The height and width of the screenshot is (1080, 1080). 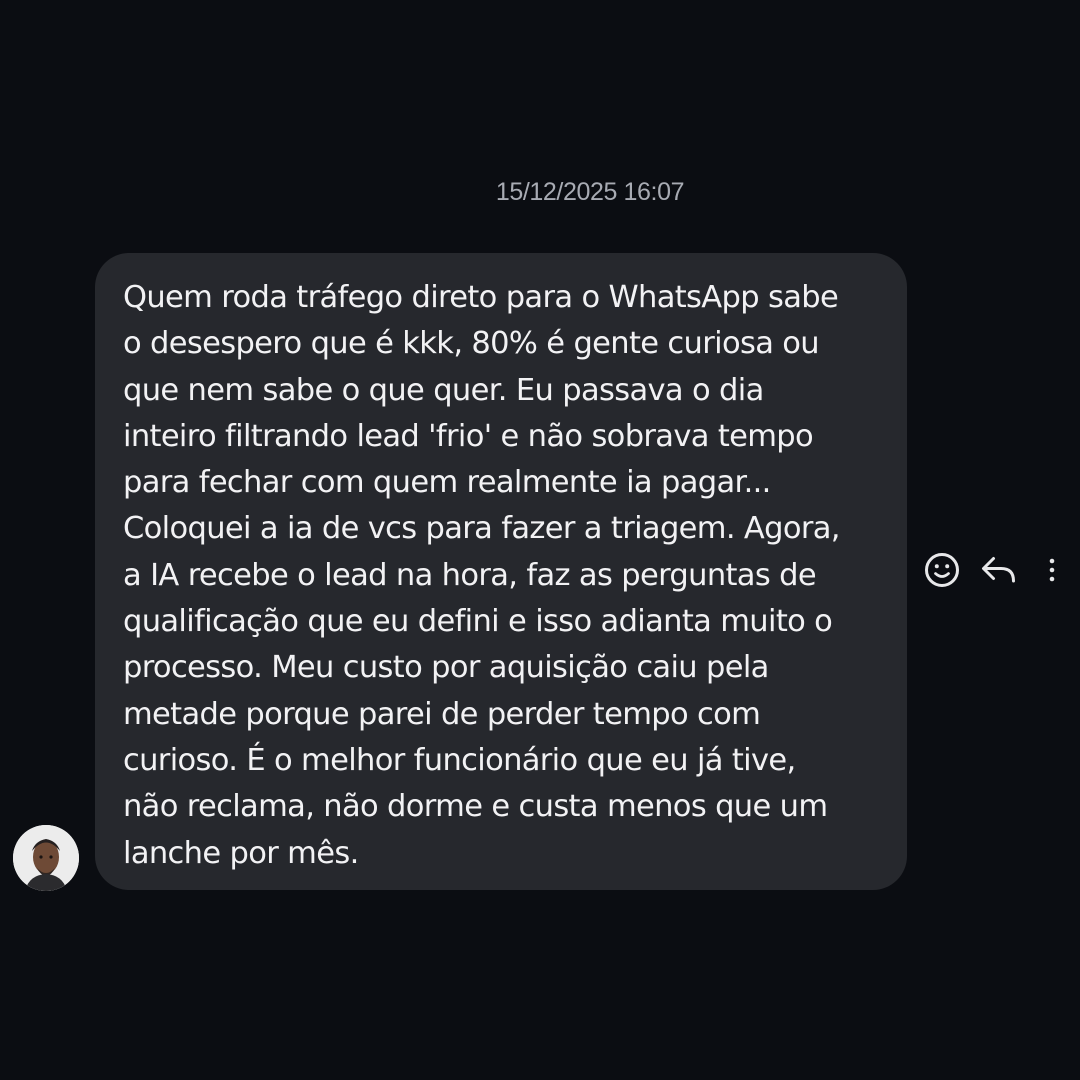 I want to click on avatar-image, so click(x=46, y=858).